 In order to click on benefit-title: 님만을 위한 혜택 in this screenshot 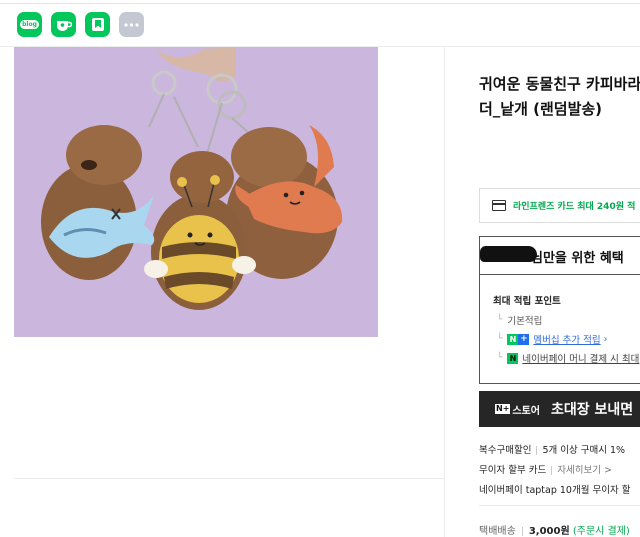, I will do `click(577, 258)`.